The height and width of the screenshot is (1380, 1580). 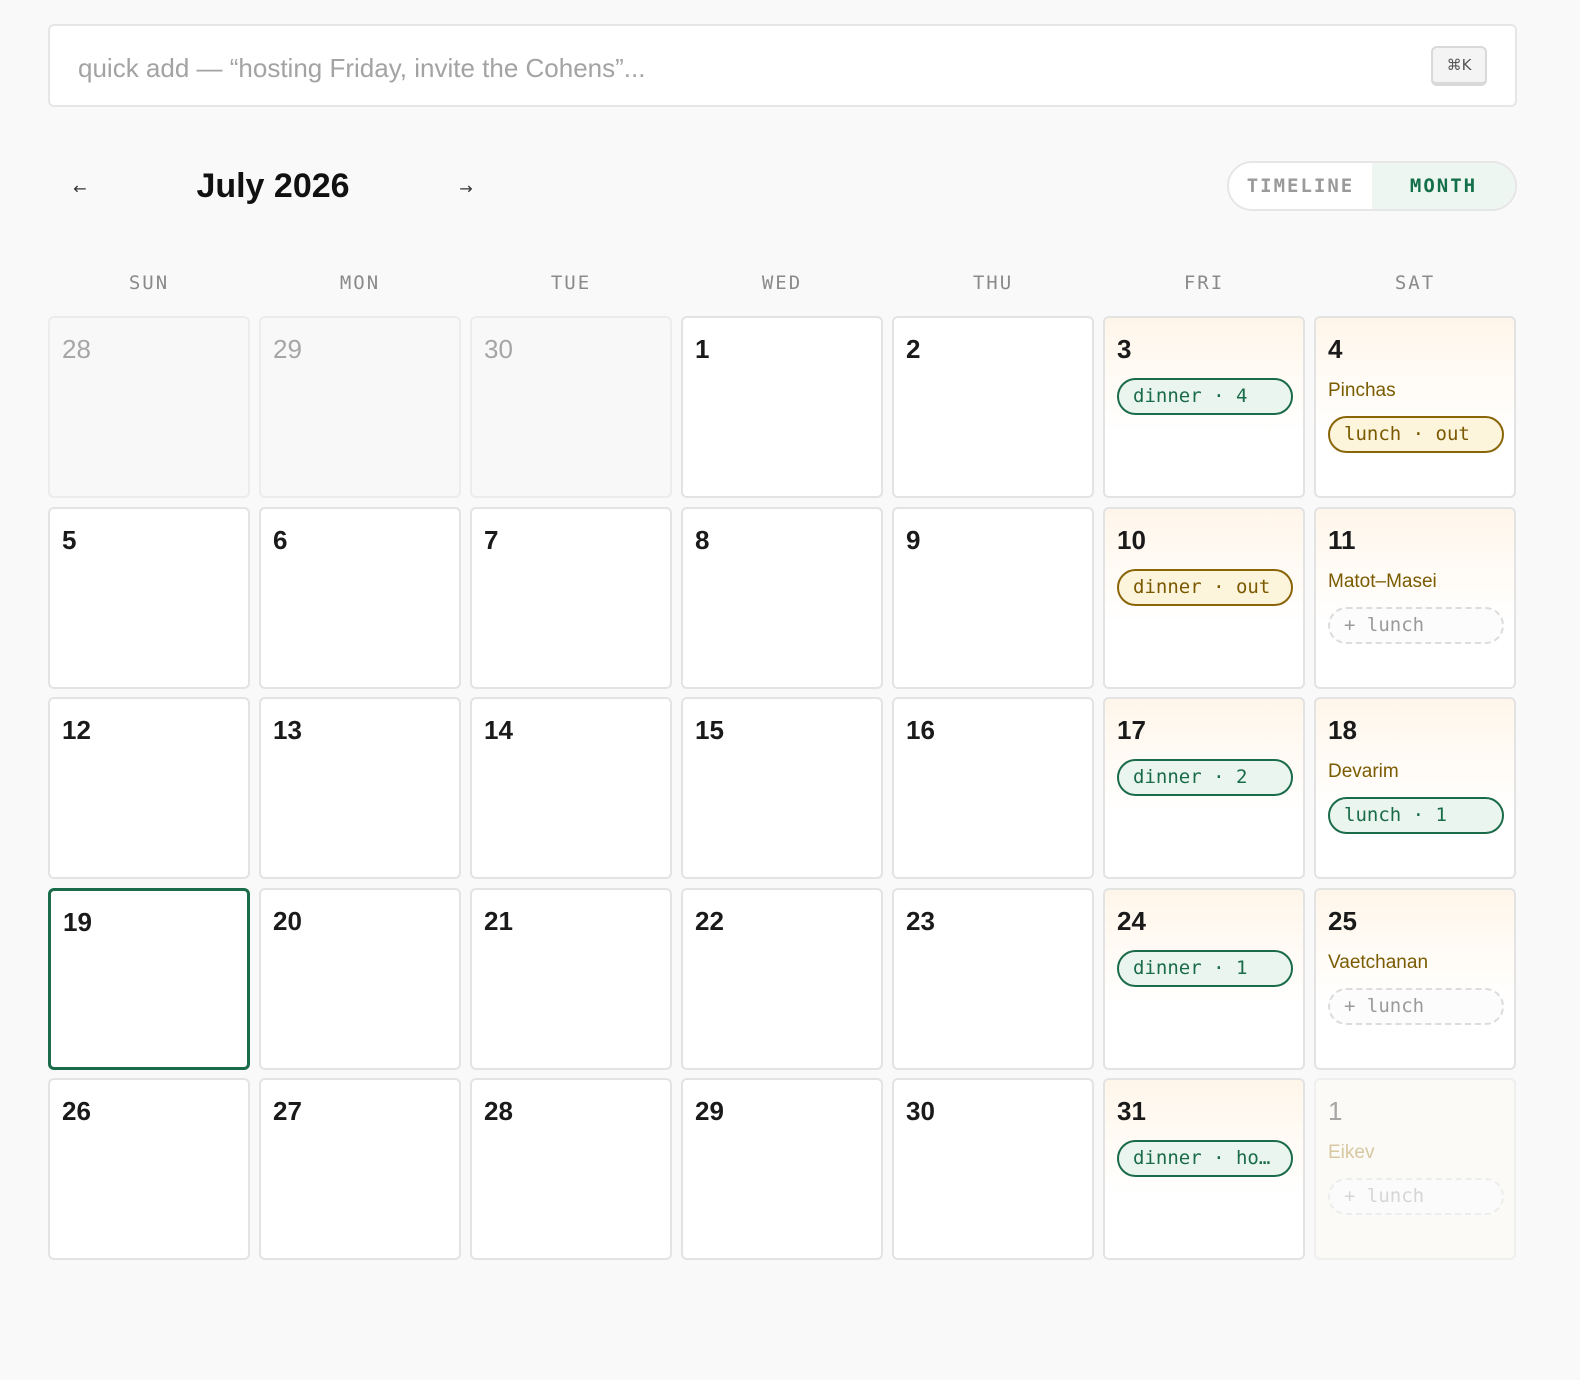 I want to click on day-cell: 3 dinner · 4, so click(x=1204, y=407).